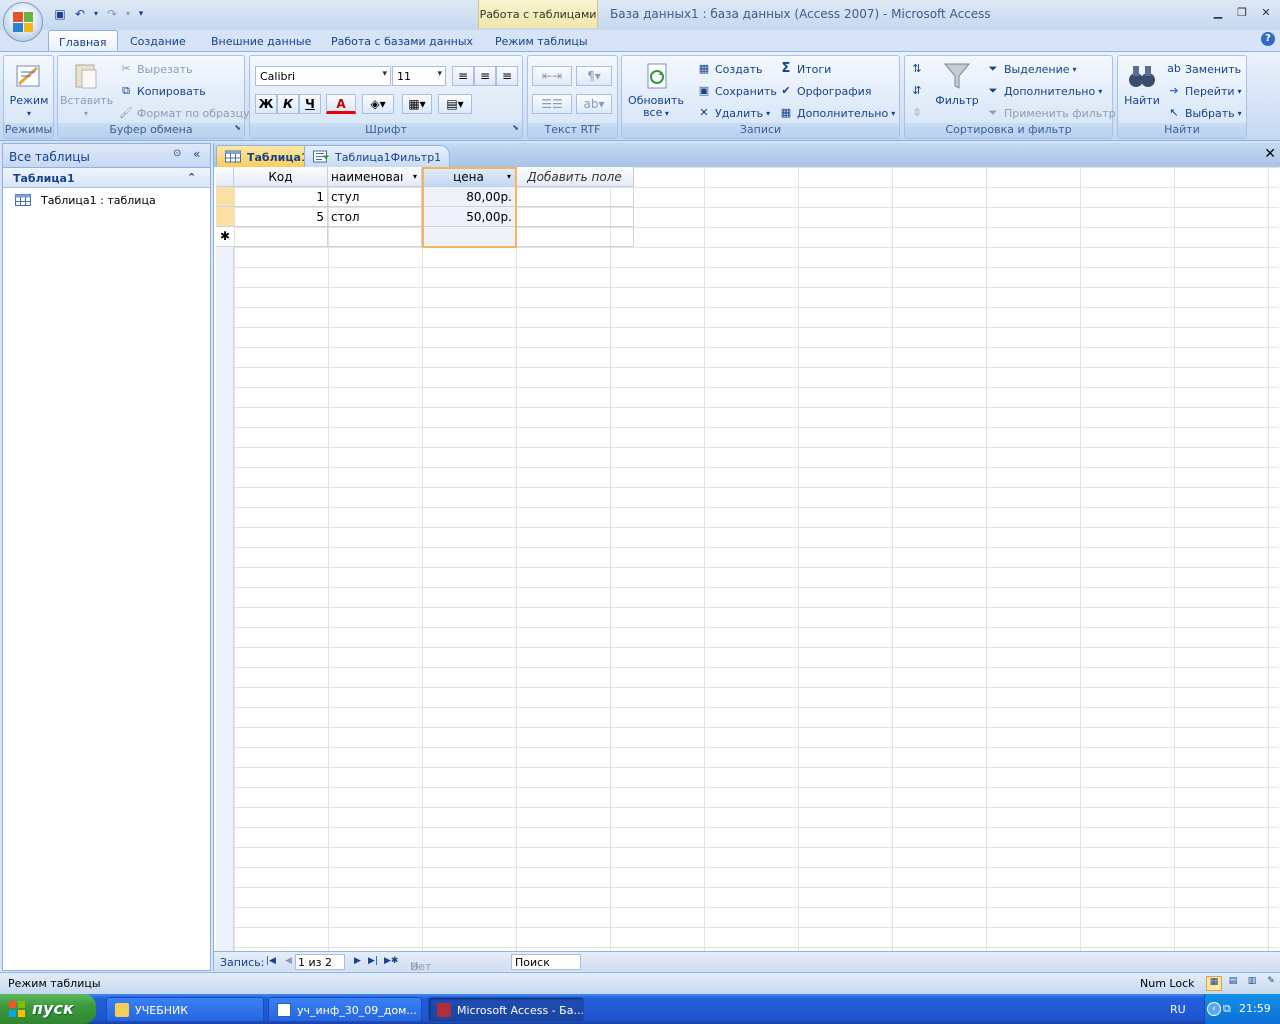  I want to click on nav-header: Все таблицы ⊙ «, so click(106, 156).